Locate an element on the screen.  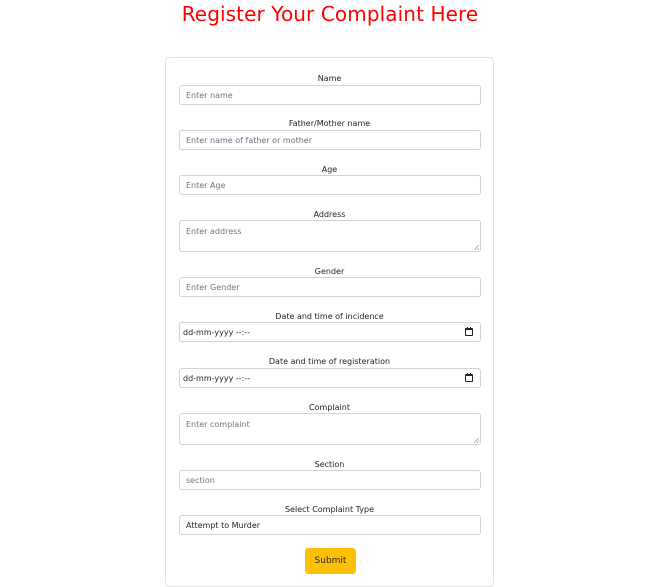
parent-name-input: Enter name of father or mother is located at coordinates (330, 140).